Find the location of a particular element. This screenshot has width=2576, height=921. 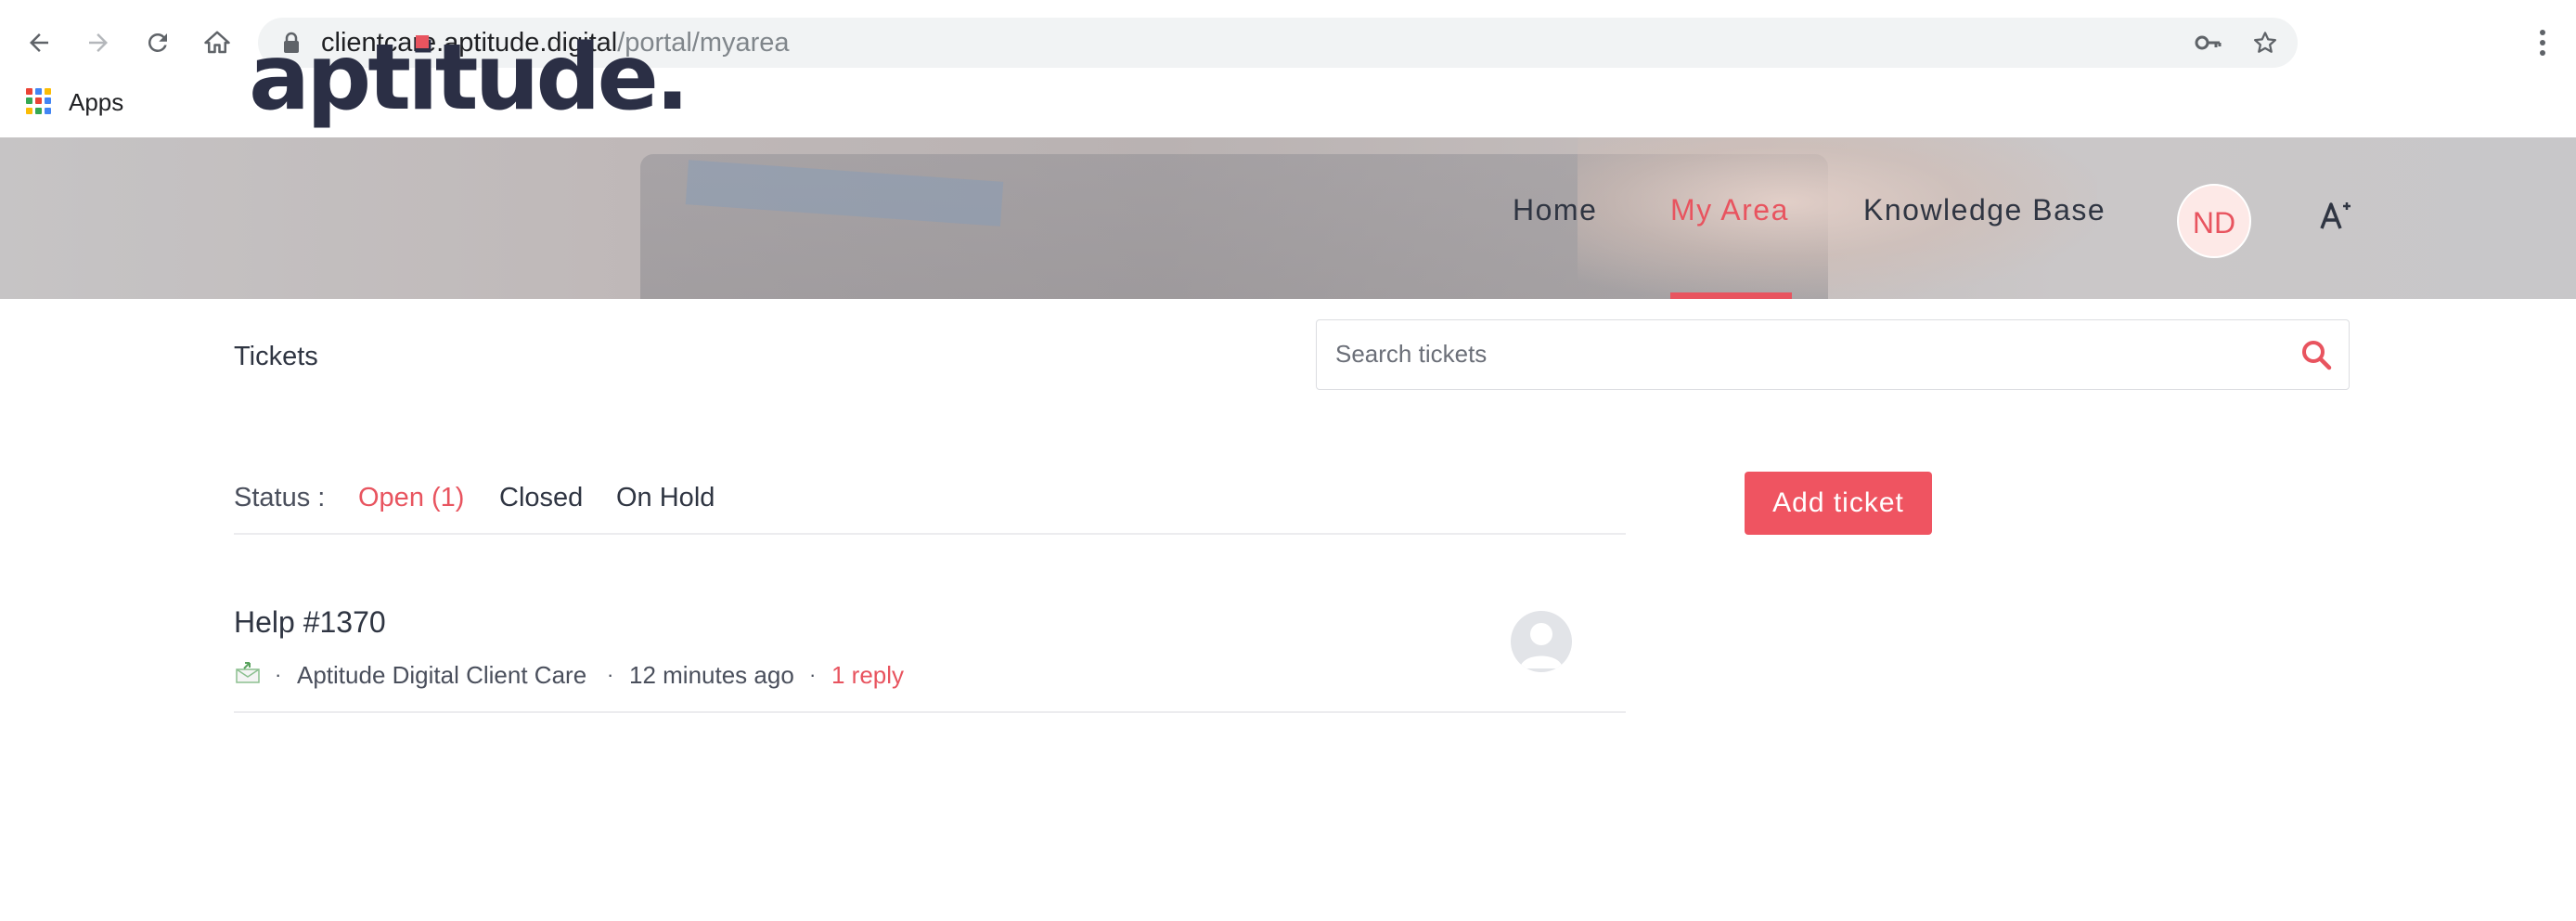

back-arrow-icon is located at coordinates (39, 42).